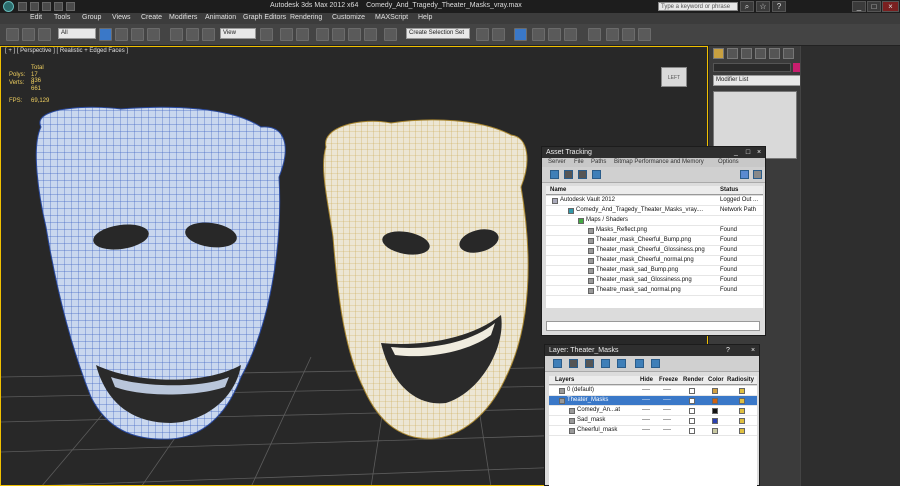  Describe the element at coordinates (890, 6) in the screenshot. I see `close-button: ×` at that location.